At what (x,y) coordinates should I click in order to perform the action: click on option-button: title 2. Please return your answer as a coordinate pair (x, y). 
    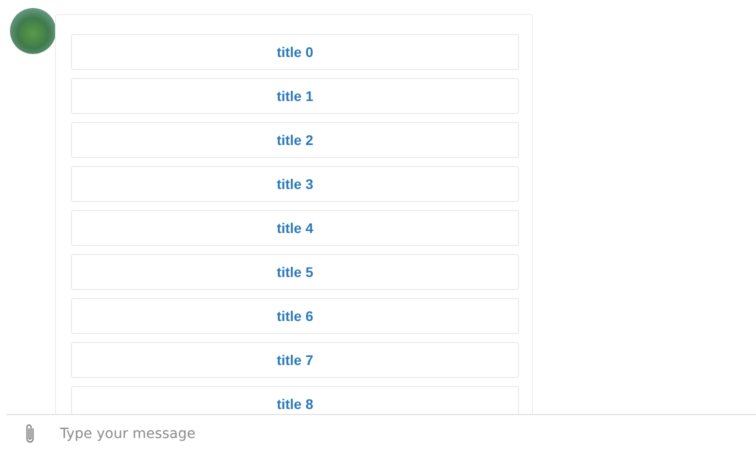
    Looking at the image, I should click on (295, 140).